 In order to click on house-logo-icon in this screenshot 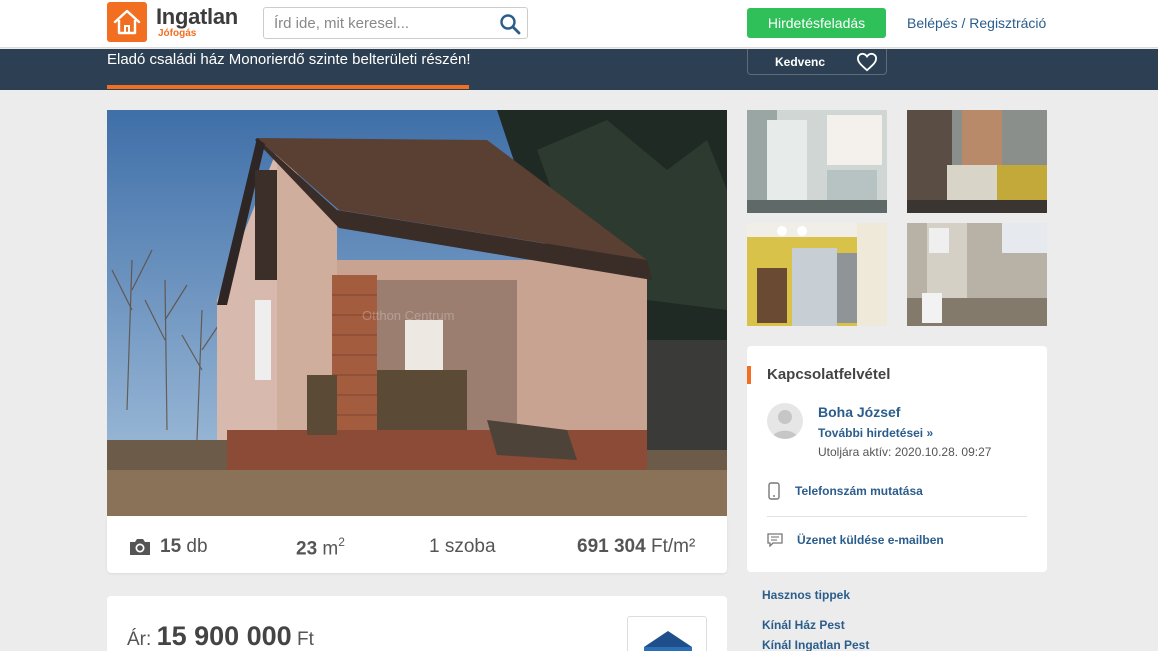, I will do `click(127, 22)`.